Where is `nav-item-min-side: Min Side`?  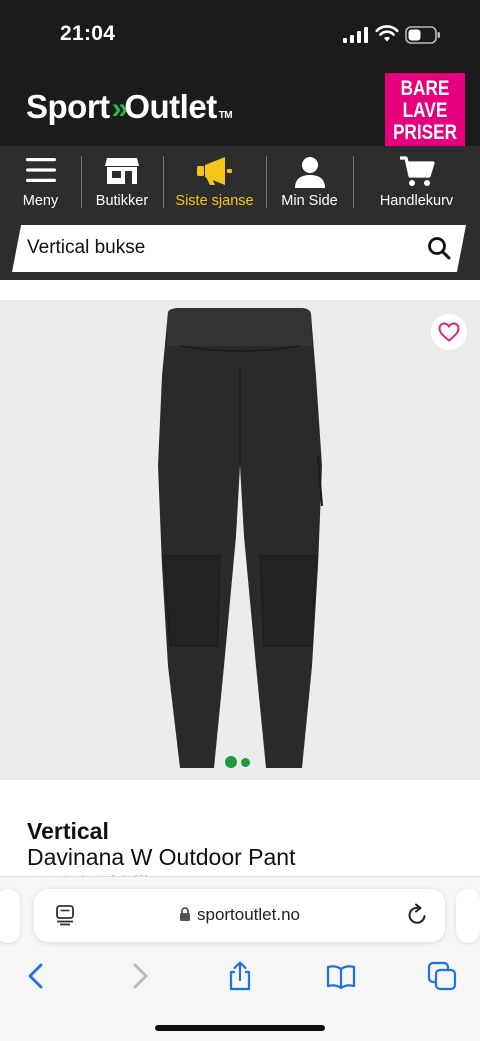 nav-item-min-side: Min Side is located at coordinates (309, 182).